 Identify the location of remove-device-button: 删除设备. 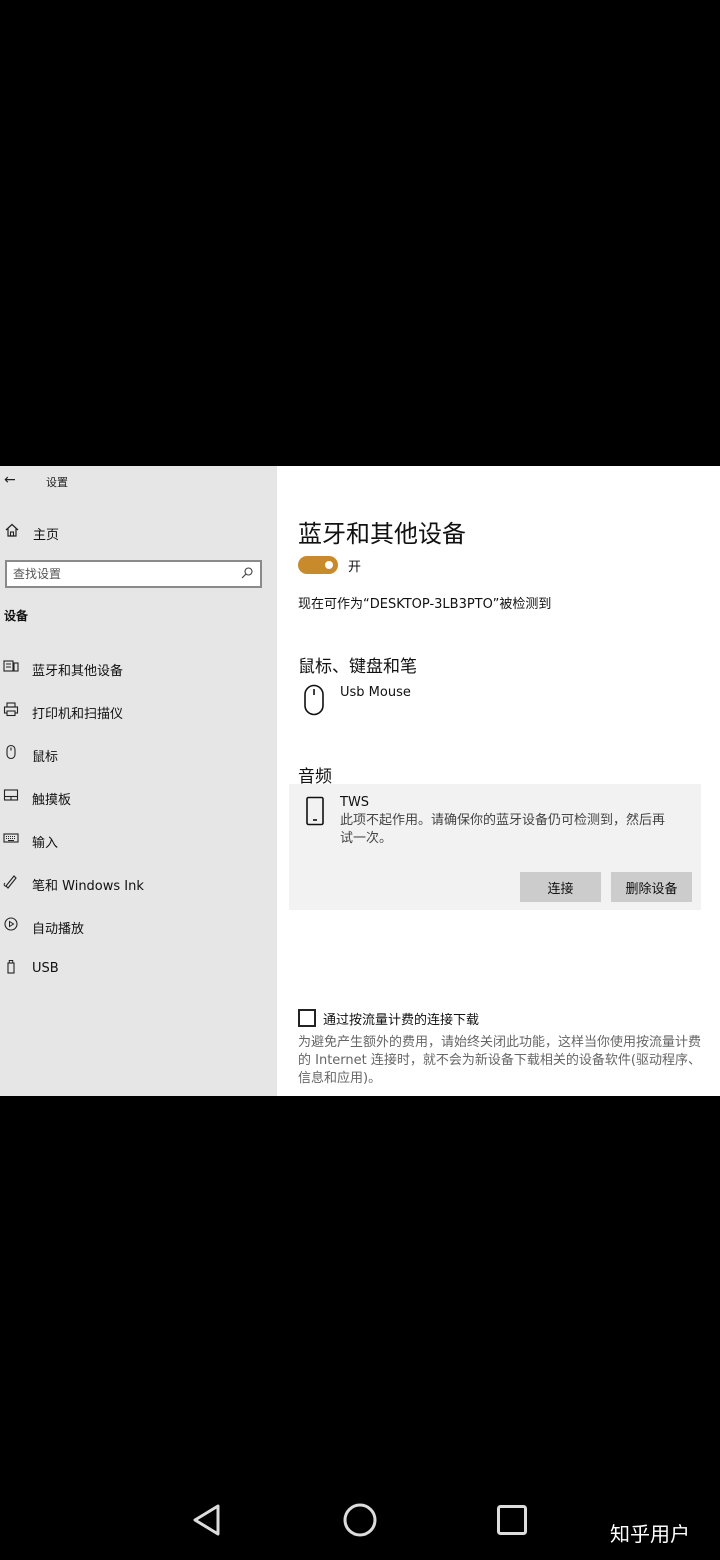
(651, 887).